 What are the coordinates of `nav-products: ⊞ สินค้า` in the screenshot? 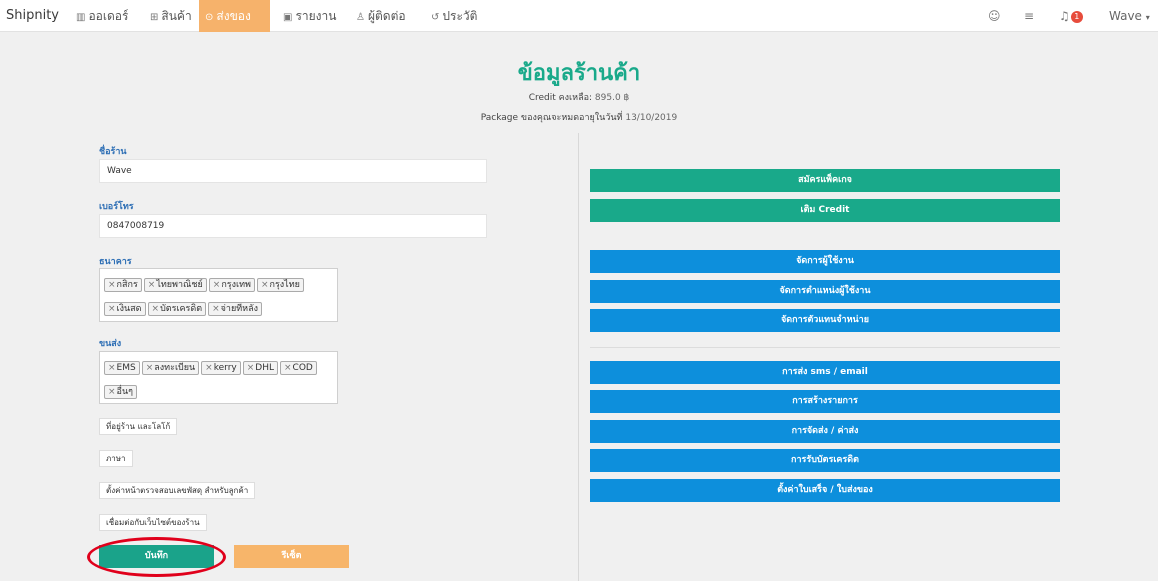 It's located at (171, 16).